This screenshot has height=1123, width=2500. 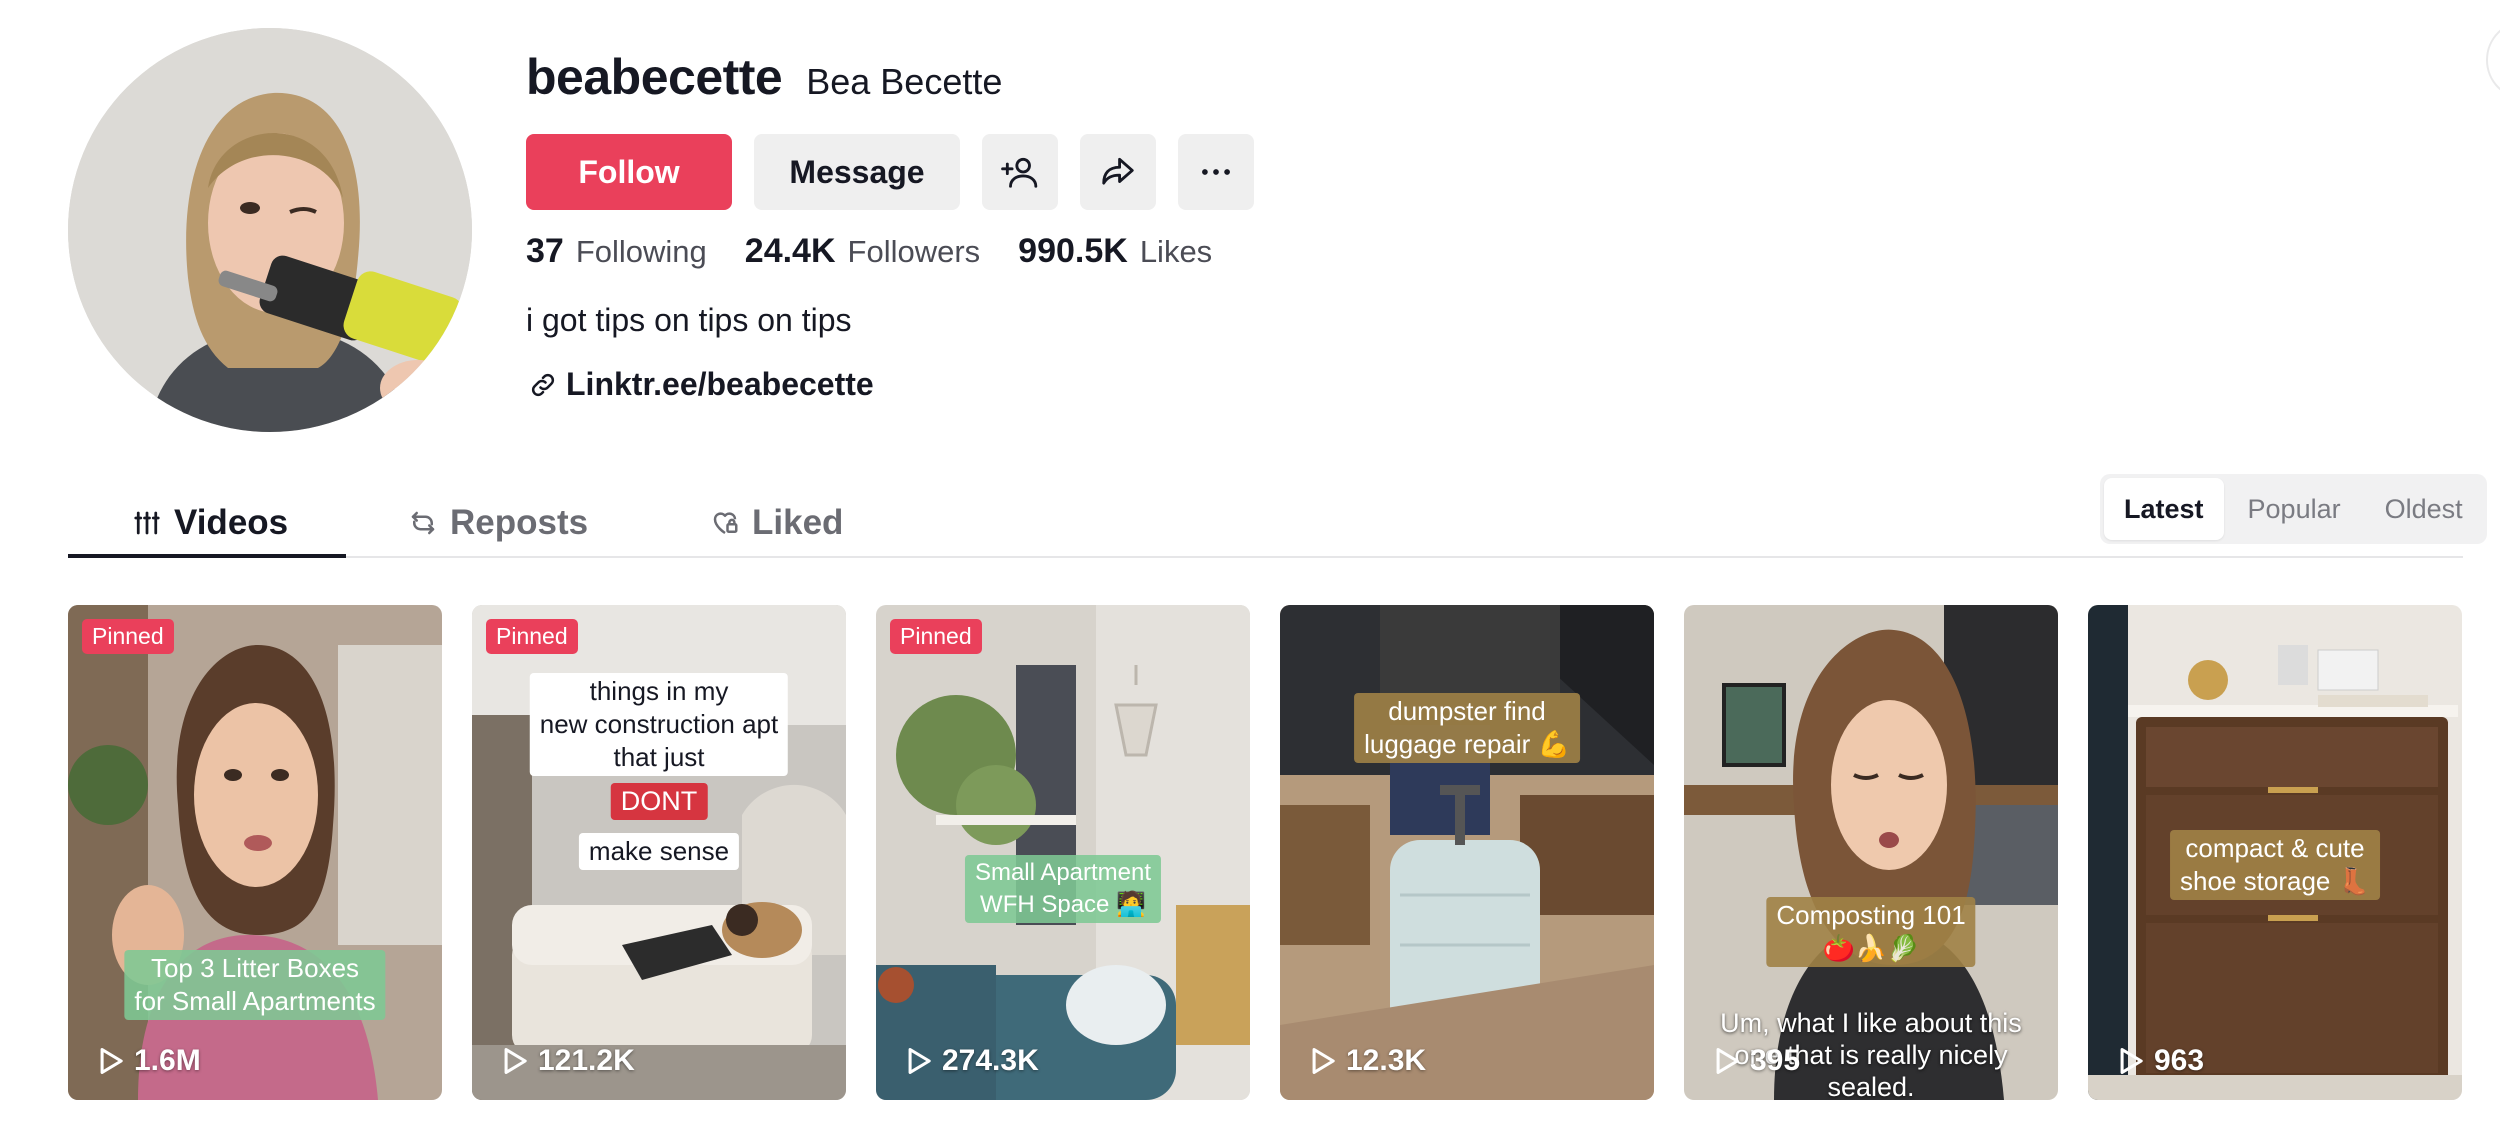 I want to click on view-count: 121.2K, so click(x=568, y=1061).